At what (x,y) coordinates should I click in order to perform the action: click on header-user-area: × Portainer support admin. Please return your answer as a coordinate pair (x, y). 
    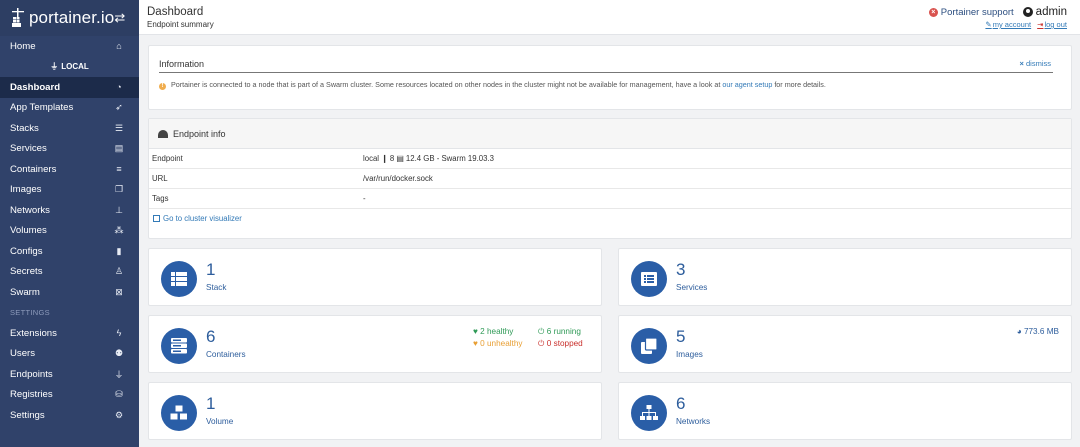
    Looking at the image, I should click on (997, 12).